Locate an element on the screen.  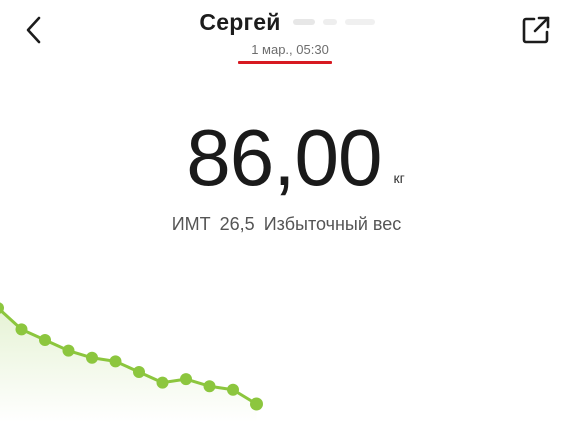
chevron-left-icon is located at coordinates (33, 30).